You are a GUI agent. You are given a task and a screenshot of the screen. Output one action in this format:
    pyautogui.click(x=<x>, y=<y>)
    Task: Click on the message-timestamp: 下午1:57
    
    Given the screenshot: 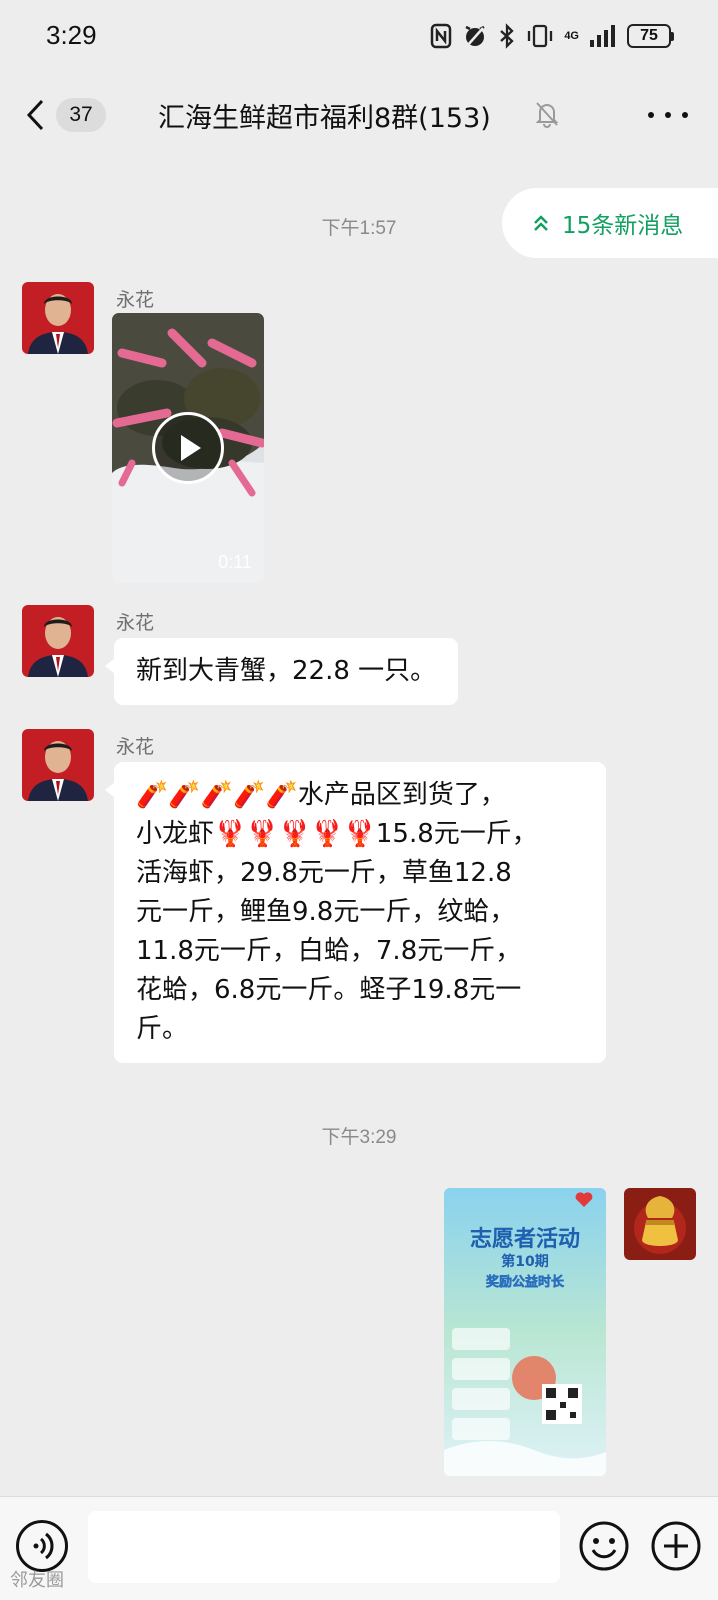 What is the action you would take?
    pyautogui.click(x=359, y=228)
    